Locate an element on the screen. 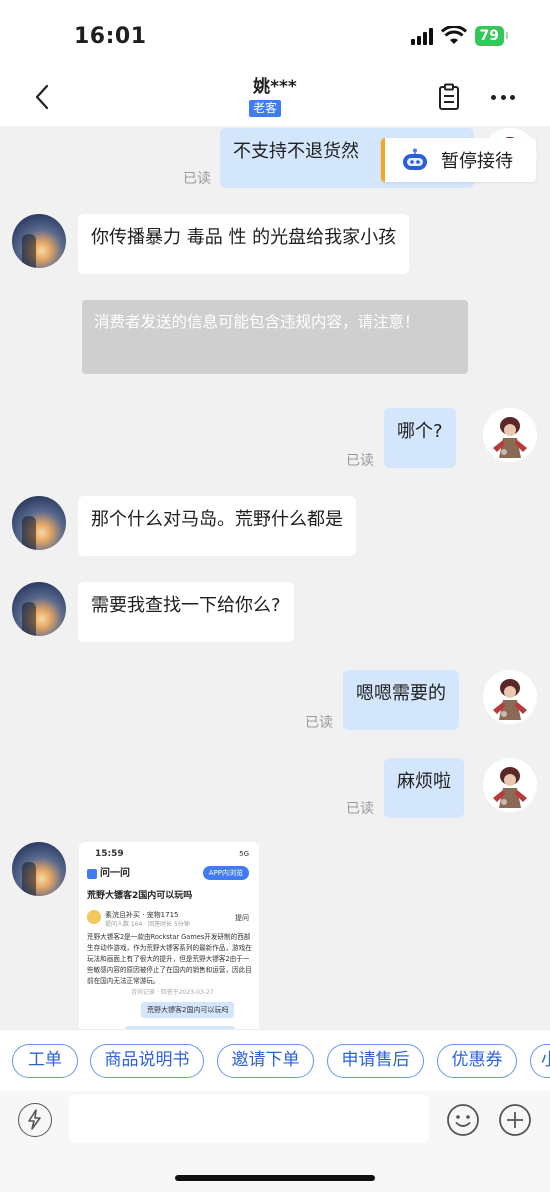 The height and width of the screenshot is (1192, 550). message-text: 嗯嗯需要的 is located at coordinates (401, 693).